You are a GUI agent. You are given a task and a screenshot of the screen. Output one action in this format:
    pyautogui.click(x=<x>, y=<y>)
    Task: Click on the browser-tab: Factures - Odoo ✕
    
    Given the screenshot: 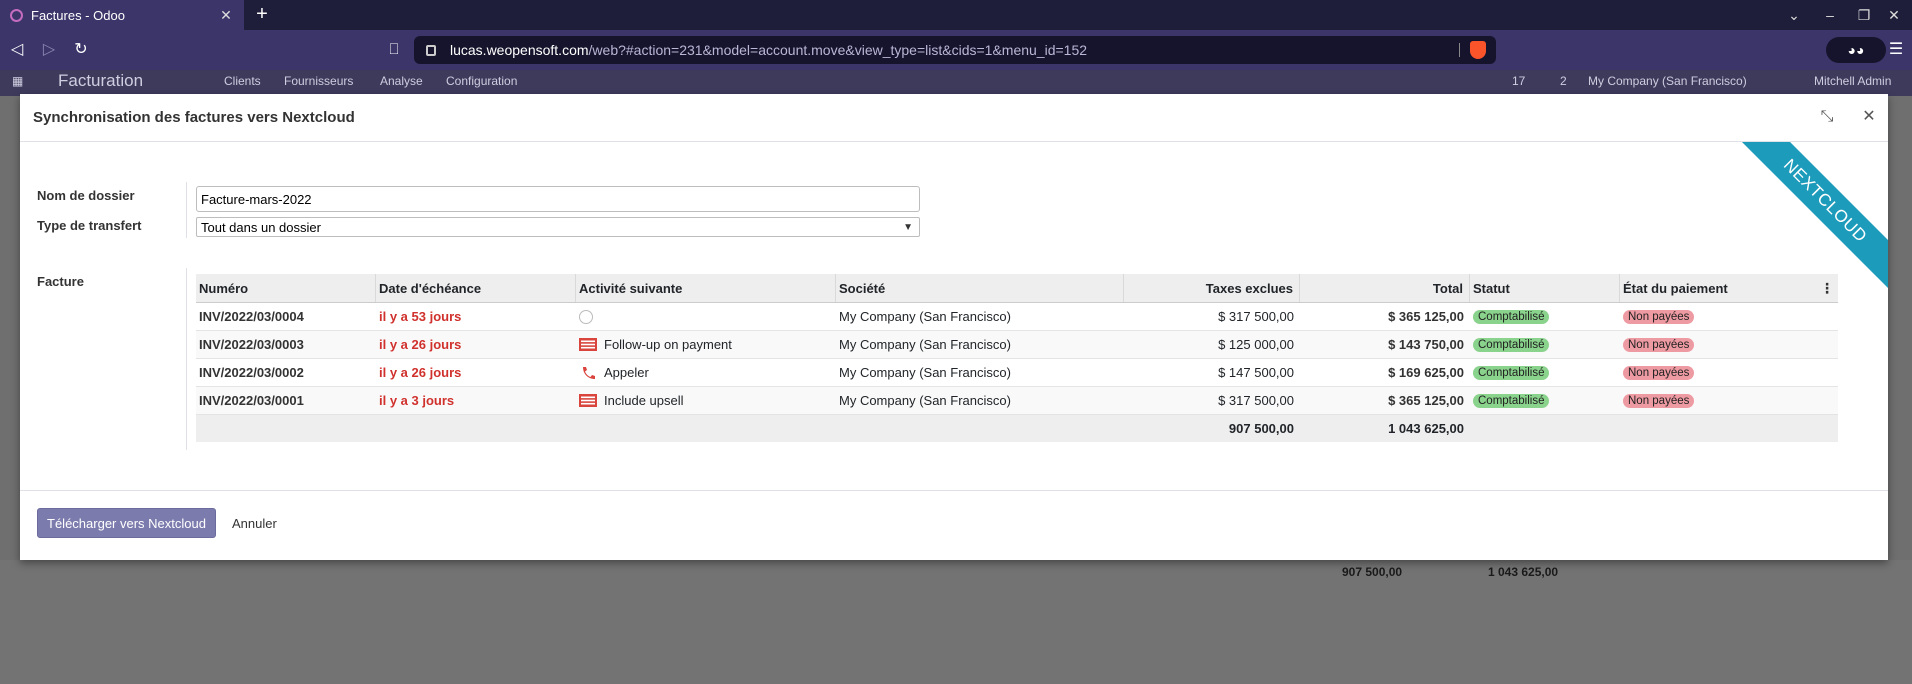 What is the action you would take?
    pyautogui.click(x=122, y=15)
    